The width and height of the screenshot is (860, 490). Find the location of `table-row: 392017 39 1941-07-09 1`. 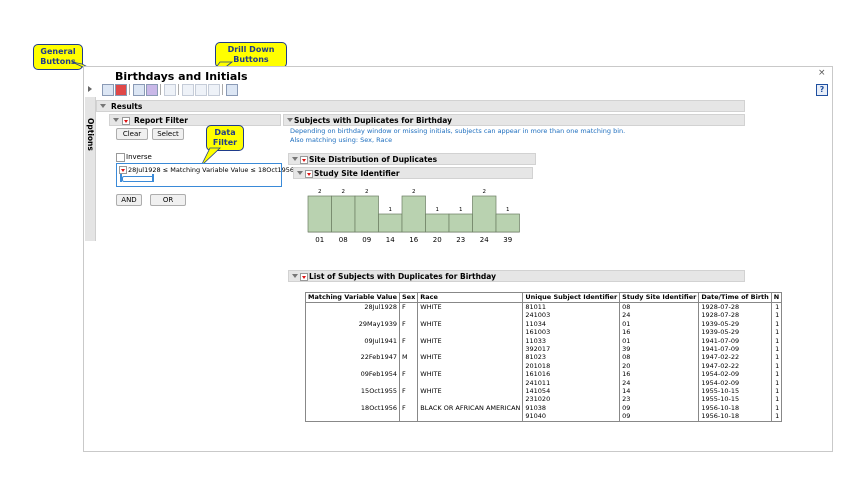

table-row: 392017 39 1941-07-09 1 is located at coordinates (544, 349).